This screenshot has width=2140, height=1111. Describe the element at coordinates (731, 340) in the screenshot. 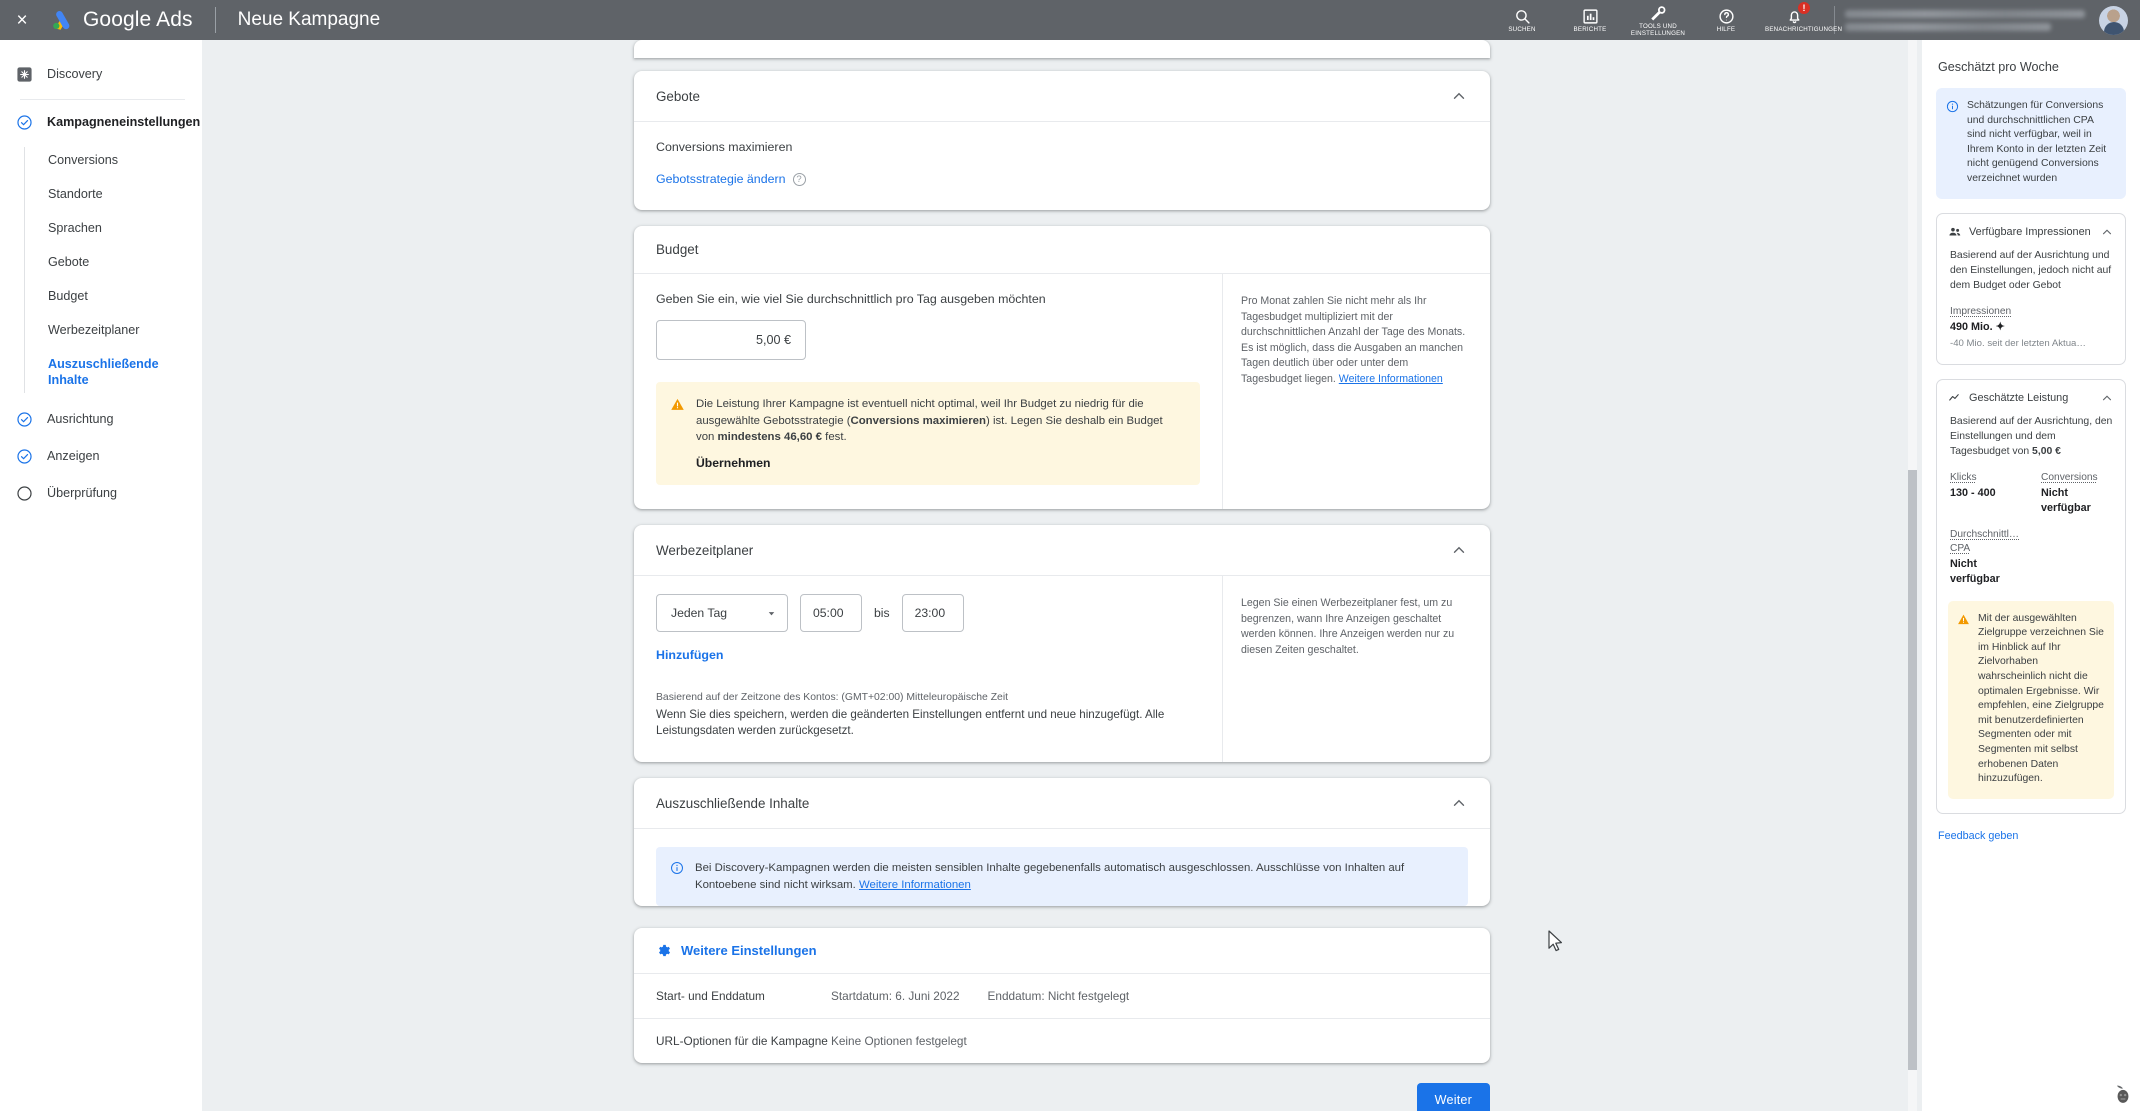

I see `daily-budget-input: 5,00 €` at that location.